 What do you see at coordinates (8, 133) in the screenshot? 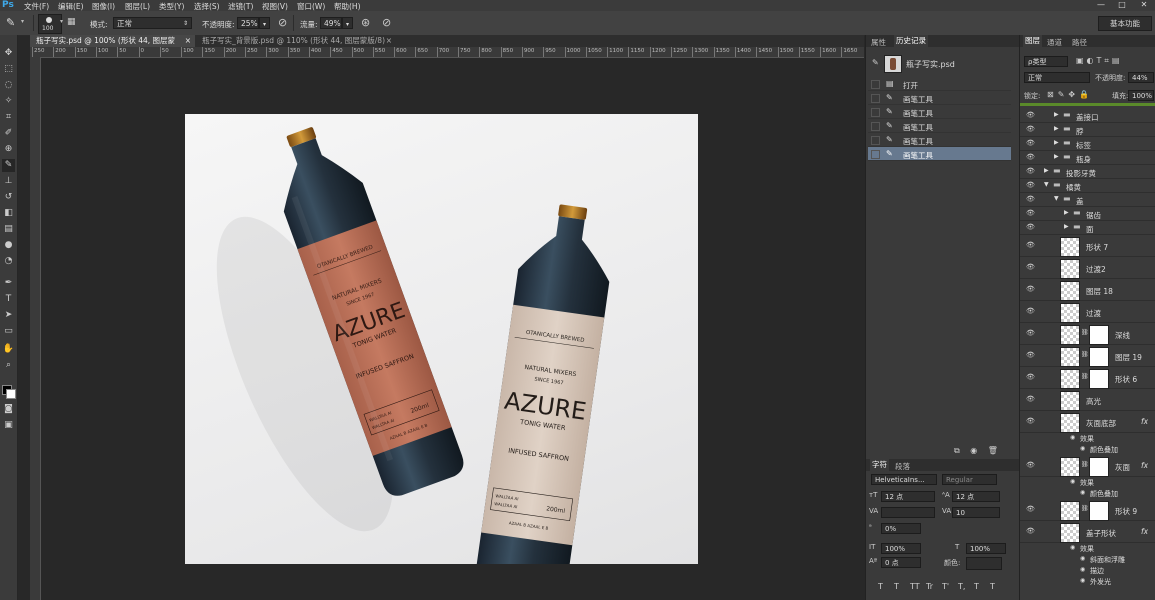
I see `eyedropper-icon: ✐` at bounding box center [8, 133].